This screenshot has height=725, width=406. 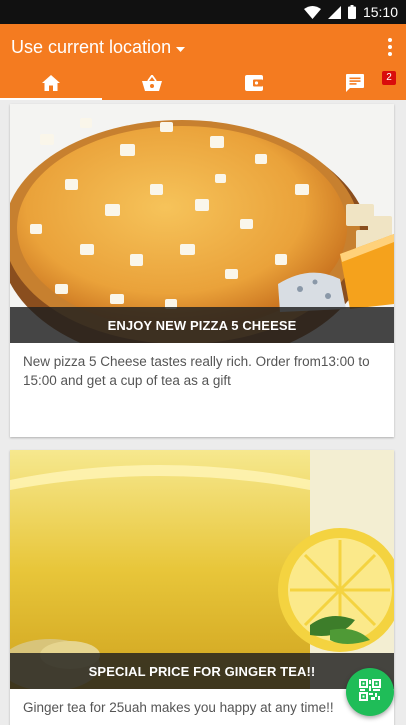 I want to click on tab-messages: 2, so click(x=355, y=85).